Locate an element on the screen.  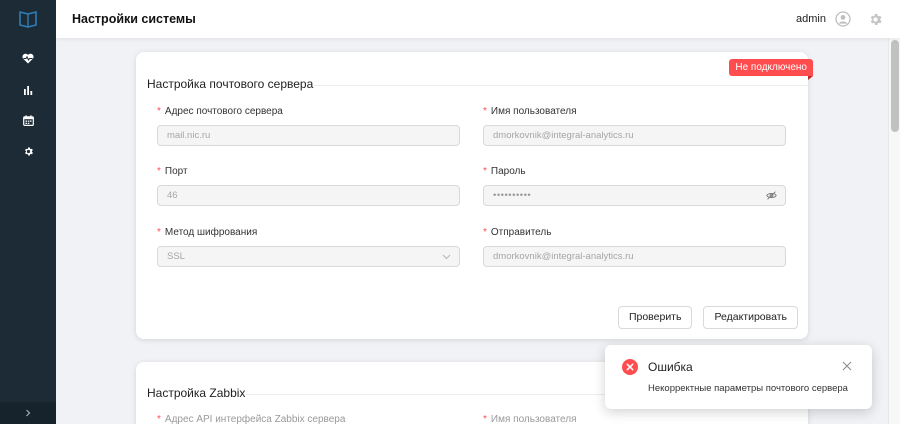
card-actions: Проверить Редактировать is located at coordinates (707, 317).